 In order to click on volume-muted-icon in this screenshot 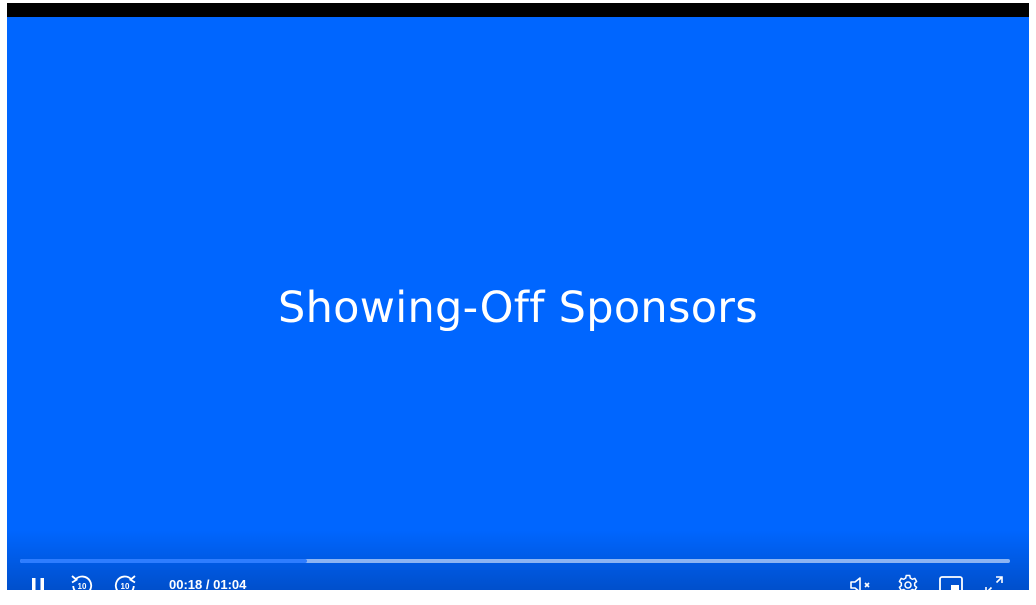, I will do `click(860, 583)`.